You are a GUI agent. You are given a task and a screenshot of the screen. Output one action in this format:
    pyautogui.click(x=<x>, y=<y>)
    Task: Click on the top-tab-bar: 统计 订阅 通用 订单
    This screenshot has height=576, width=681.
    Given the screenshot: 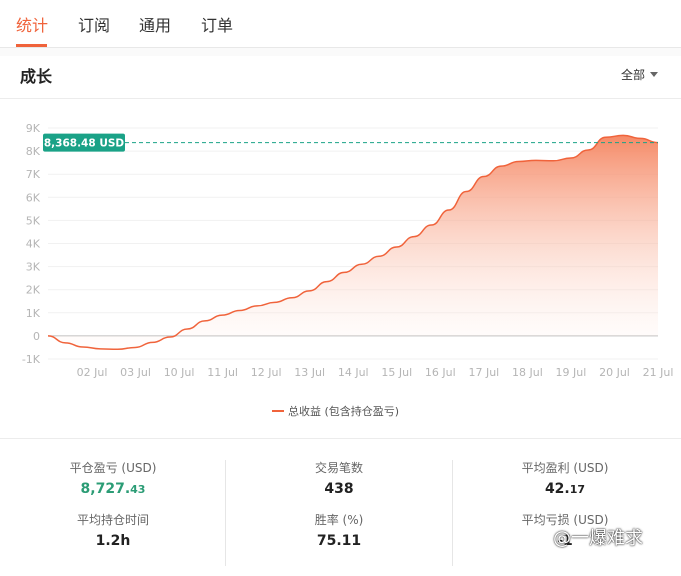 What is the action you would take?
    pyautogui.click(x=340, y=24)
    